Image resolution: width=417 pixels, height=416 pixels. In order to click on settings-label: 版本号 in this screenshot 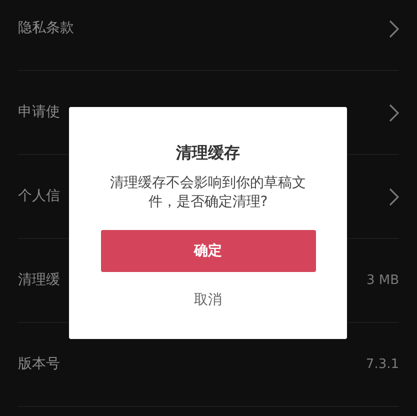, I will do `click(39, 364)`.